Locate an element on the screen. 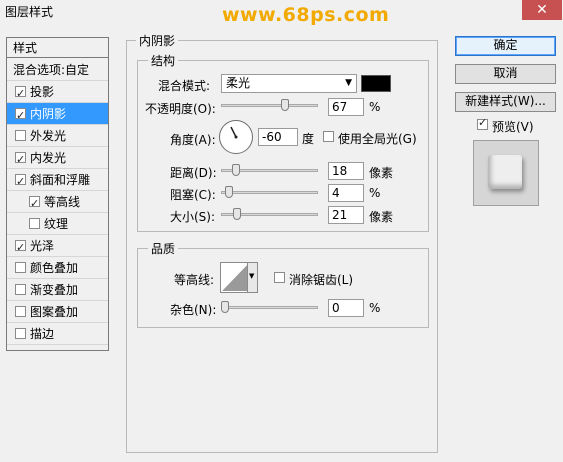 This screenshot has height=462, width=563. style-item-label: 描边 is located at coordinates (42, 334).